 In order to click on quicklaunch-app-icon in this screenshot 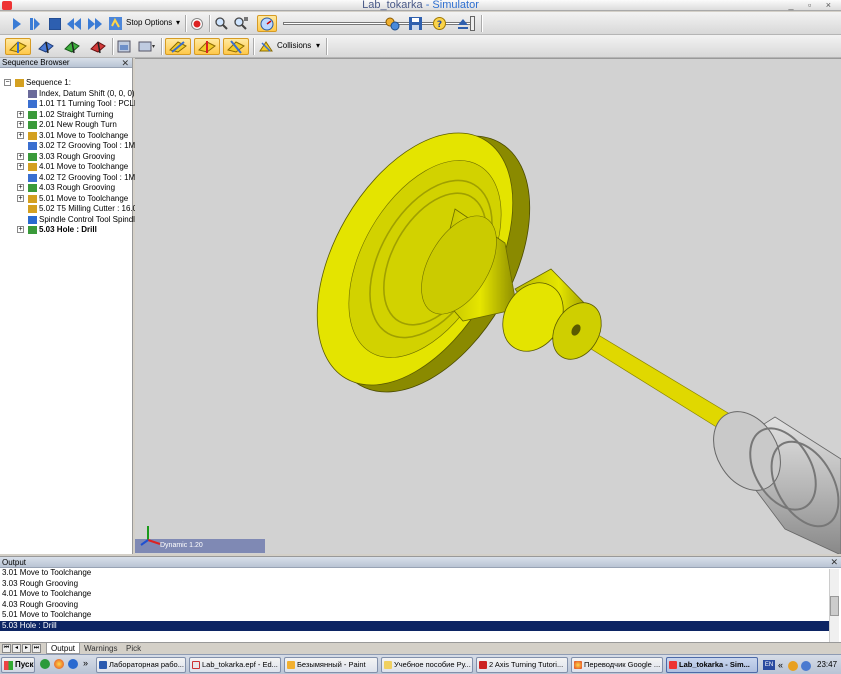, I will do `click(45, 664)`.